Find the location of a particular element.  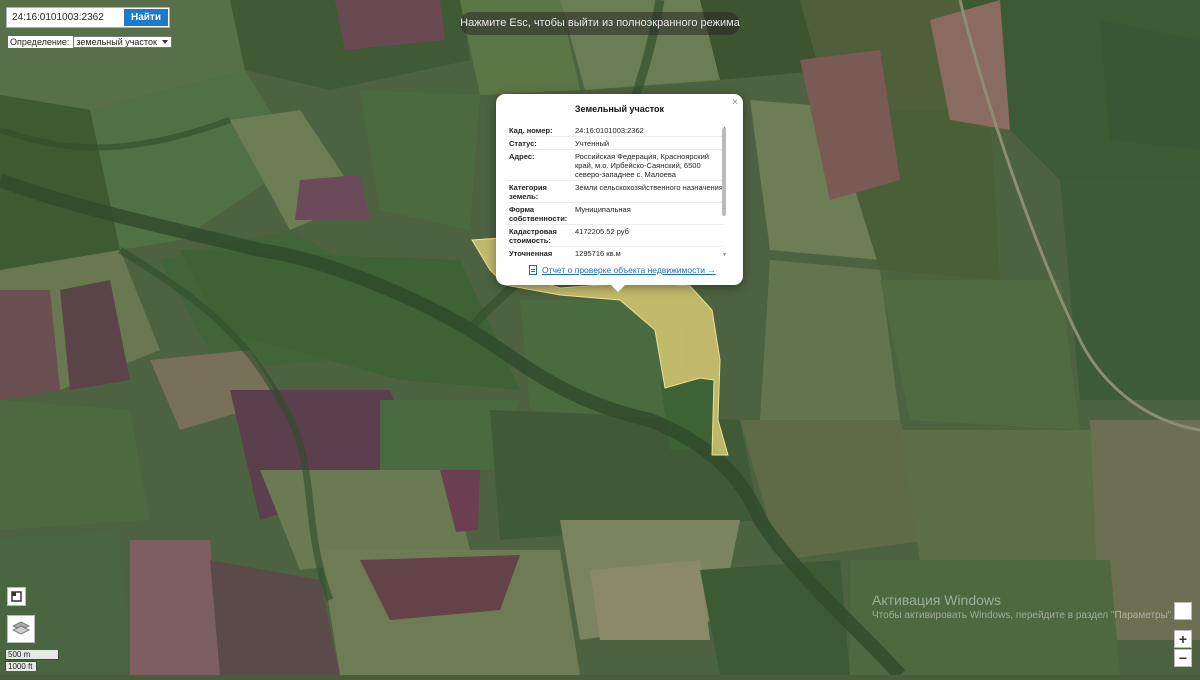

layers-button is located at coordinates (21, 629).